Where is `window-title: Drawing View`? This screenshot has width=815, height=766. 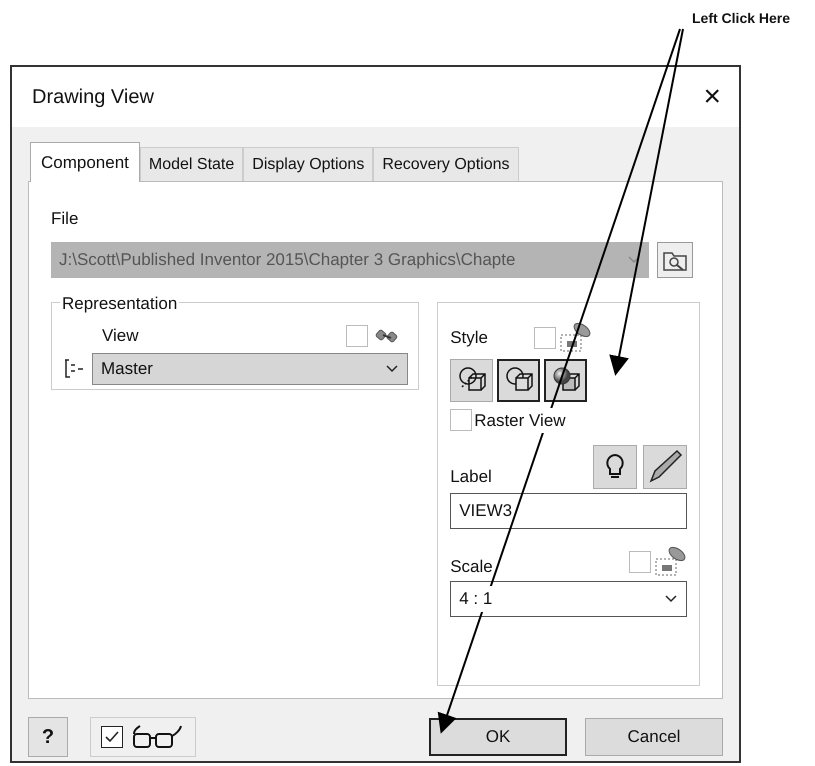 window-title: Drawing View is located at coordinates (93, 97).